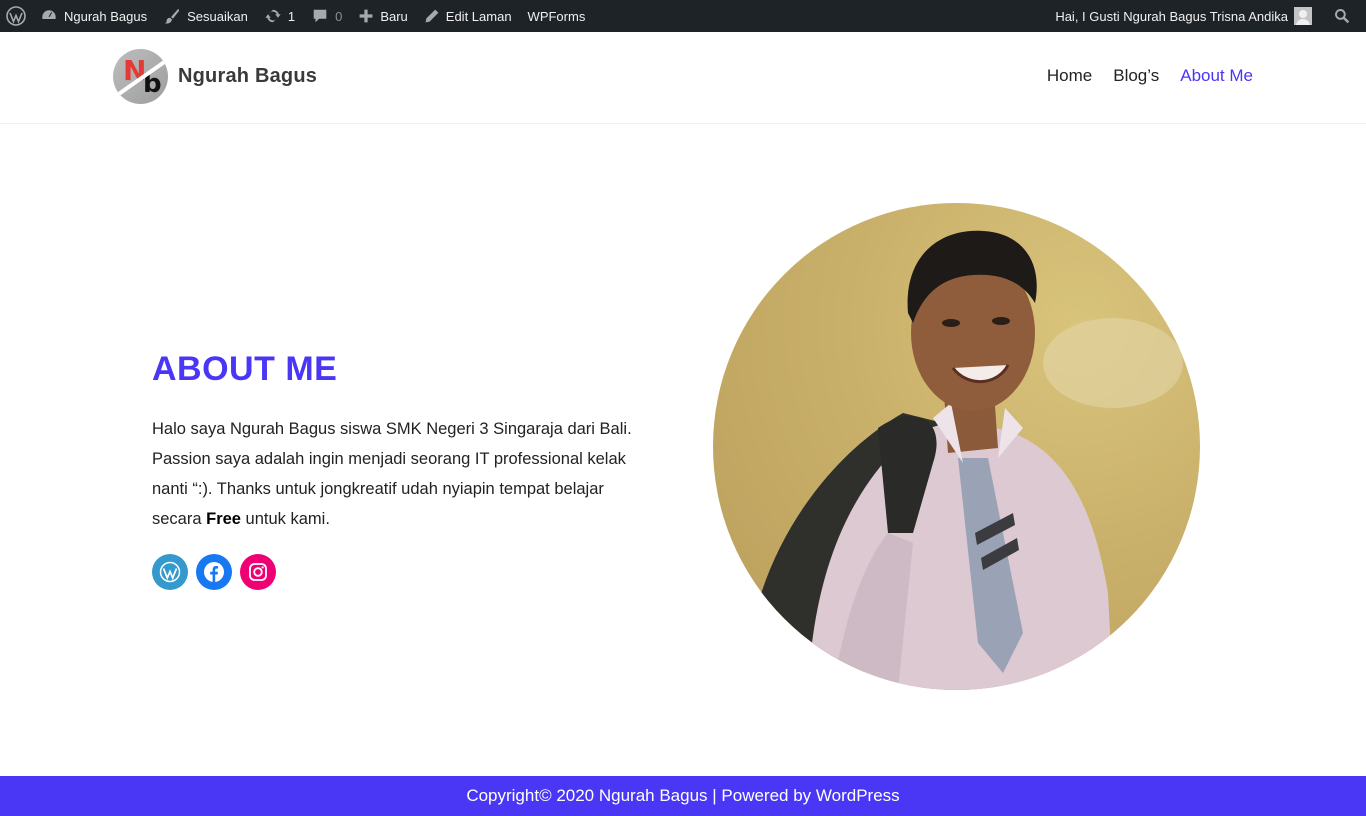  What do you see at coordinates (339, 16) in the screenshot?
I see `comments-count: 0` at bounding box center [339, 16].